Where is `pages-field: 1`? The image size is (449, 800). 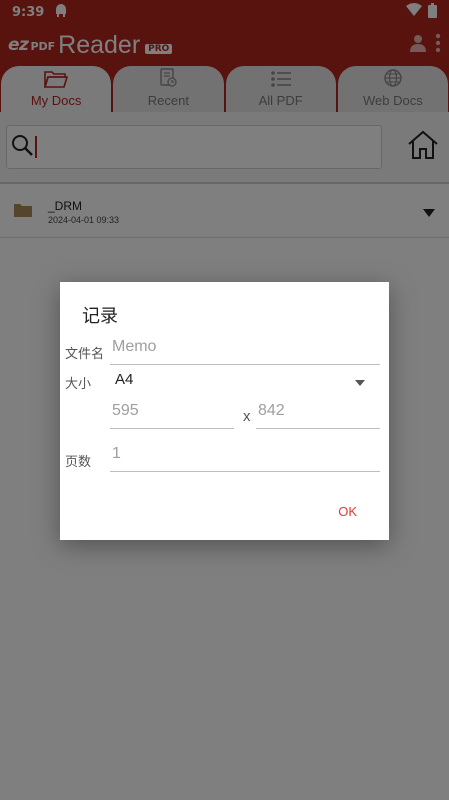
pages-field: 1 is located at coordinates (245, 458).